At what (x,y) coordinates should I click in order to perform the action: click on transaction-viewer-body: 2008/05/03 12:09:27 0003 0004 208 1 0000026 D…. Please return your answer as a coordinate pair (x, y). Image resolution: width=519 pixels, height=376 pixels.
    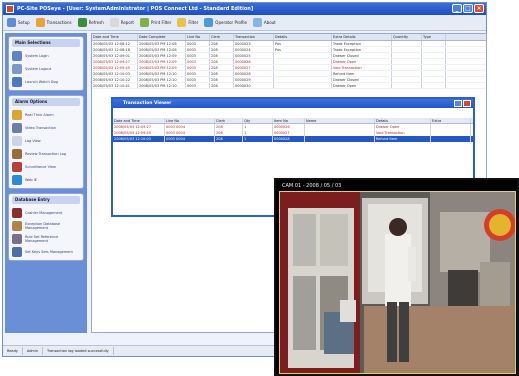
    Looking at the image, I should click on (293, 133).